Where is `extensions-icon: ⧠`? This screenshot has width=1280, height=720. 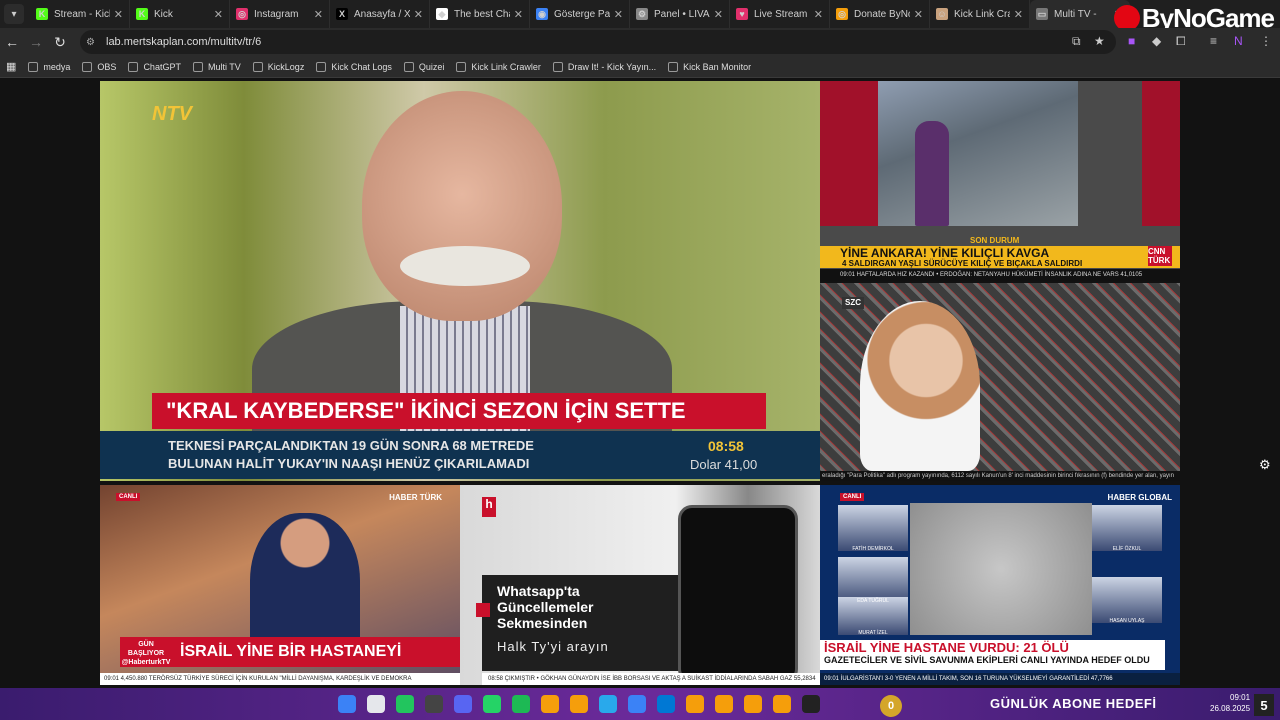 extensions-icon: ⧠ is located at coordinates (1181, 41).